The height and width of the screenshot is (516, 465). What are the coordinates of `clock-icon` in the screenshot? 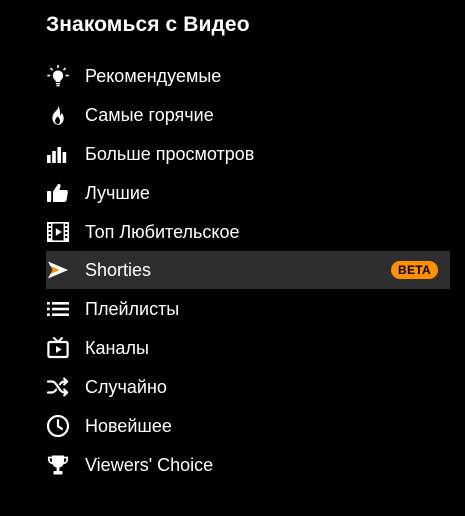 It's located at (58, 426).